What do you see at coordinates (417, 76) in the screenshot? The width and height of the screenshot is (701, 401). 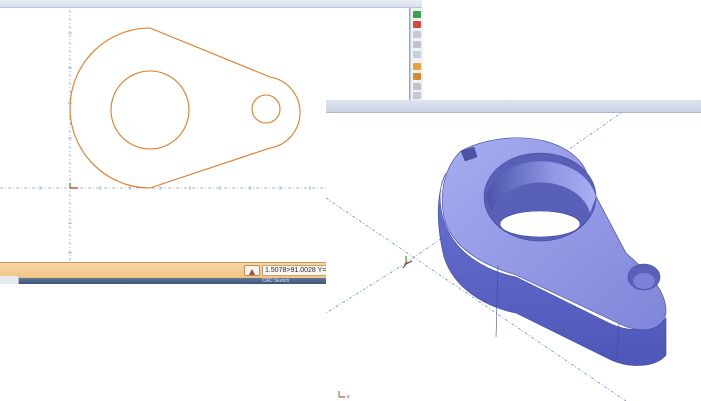 I see `gear-icon` at bounding box center [417, 76].